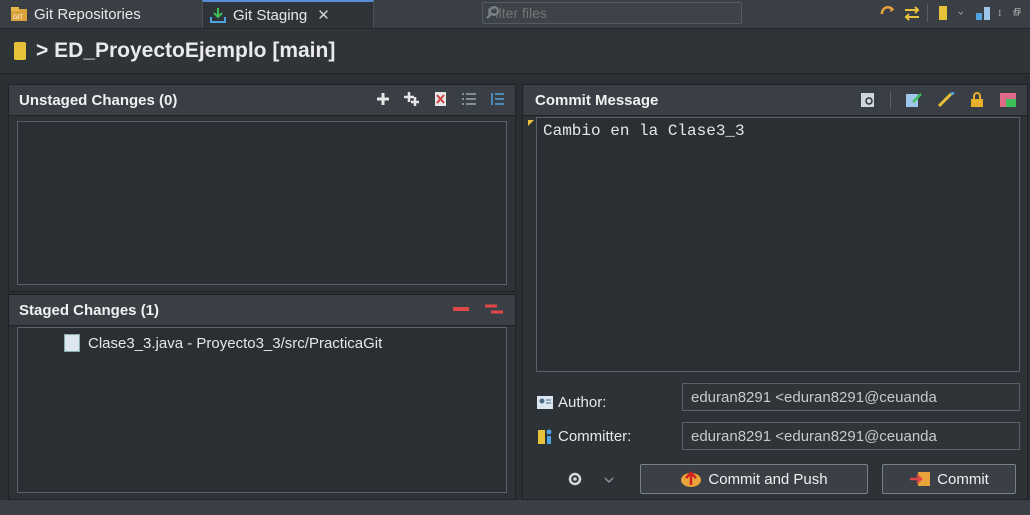  Describe the element at coordinates (545, 402) in the screenshot. I see `author-icon` at that location.